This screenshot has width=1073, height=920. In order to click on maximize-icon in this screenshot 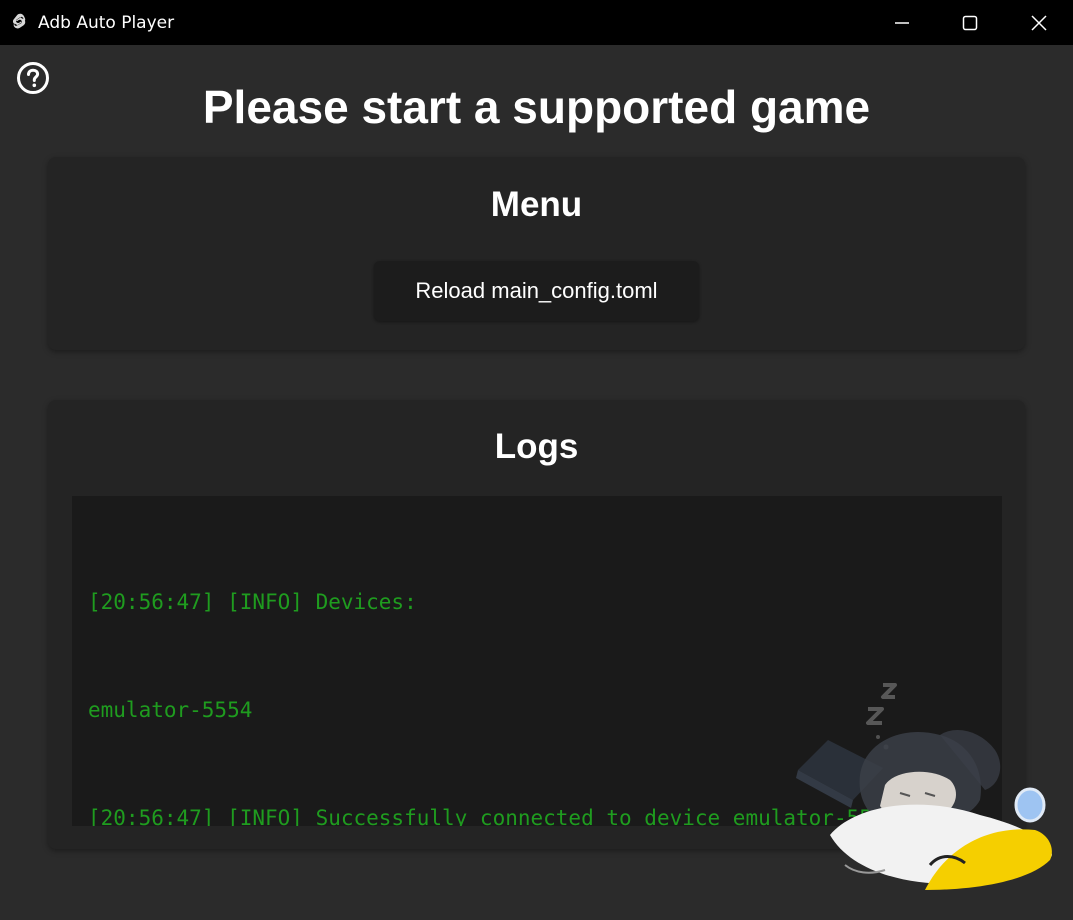, I will do `click(970, 22)`.